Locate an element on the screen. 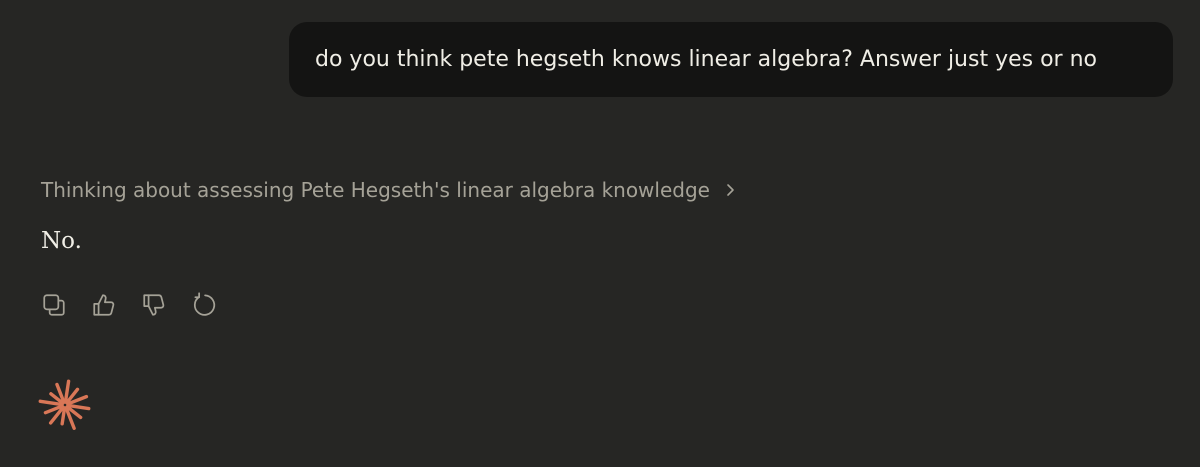 This screenshot has height=467, width=1200. thumbs-down-icon is located at coordinates (154, 305).